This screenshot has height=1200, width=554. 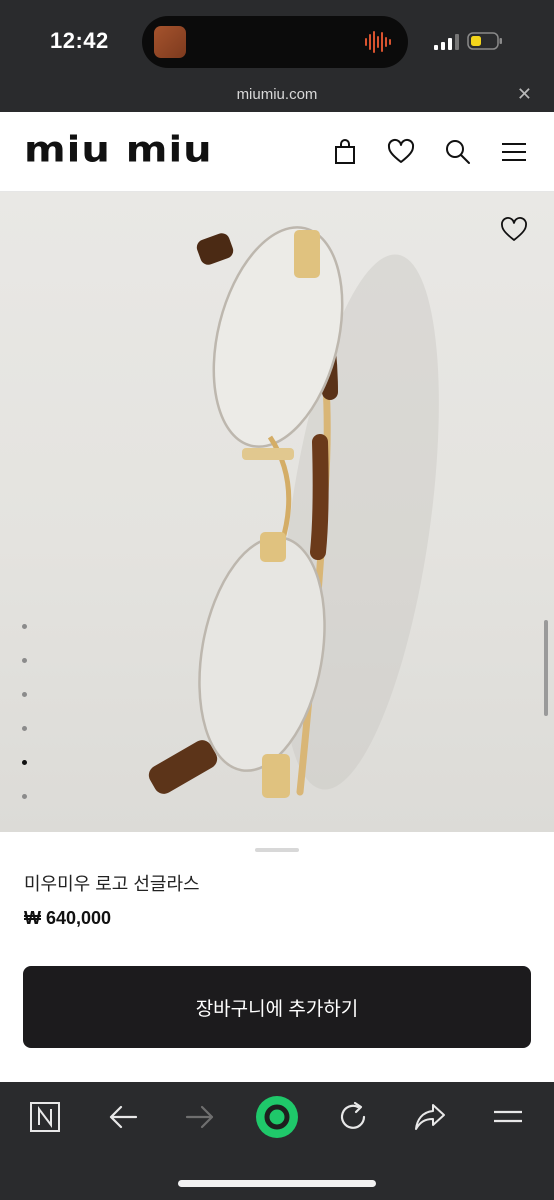 I want to click on product-name: 미우미우 로고 선글라스, so click(x=112, y=884).